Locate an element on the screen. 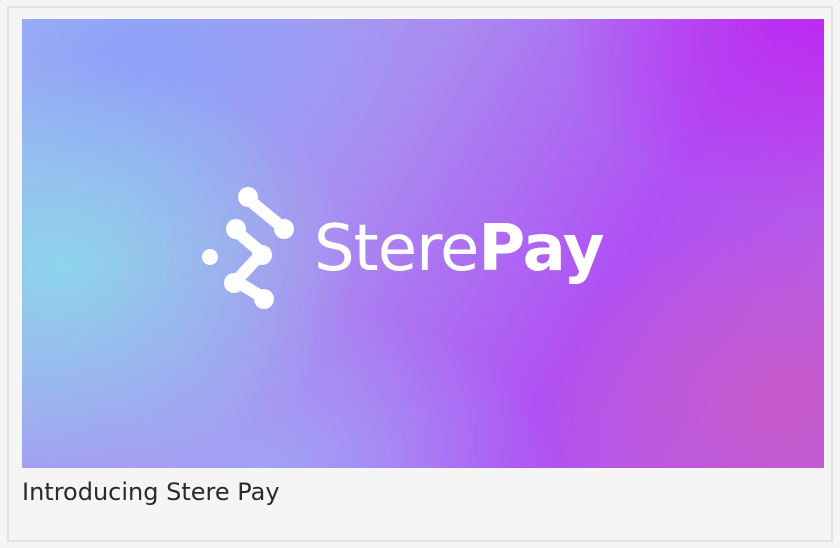 Image resolution: width=840 pixels, height=548 pixels. brand-wordmark: SterePay is located at coordinates (459, 249).